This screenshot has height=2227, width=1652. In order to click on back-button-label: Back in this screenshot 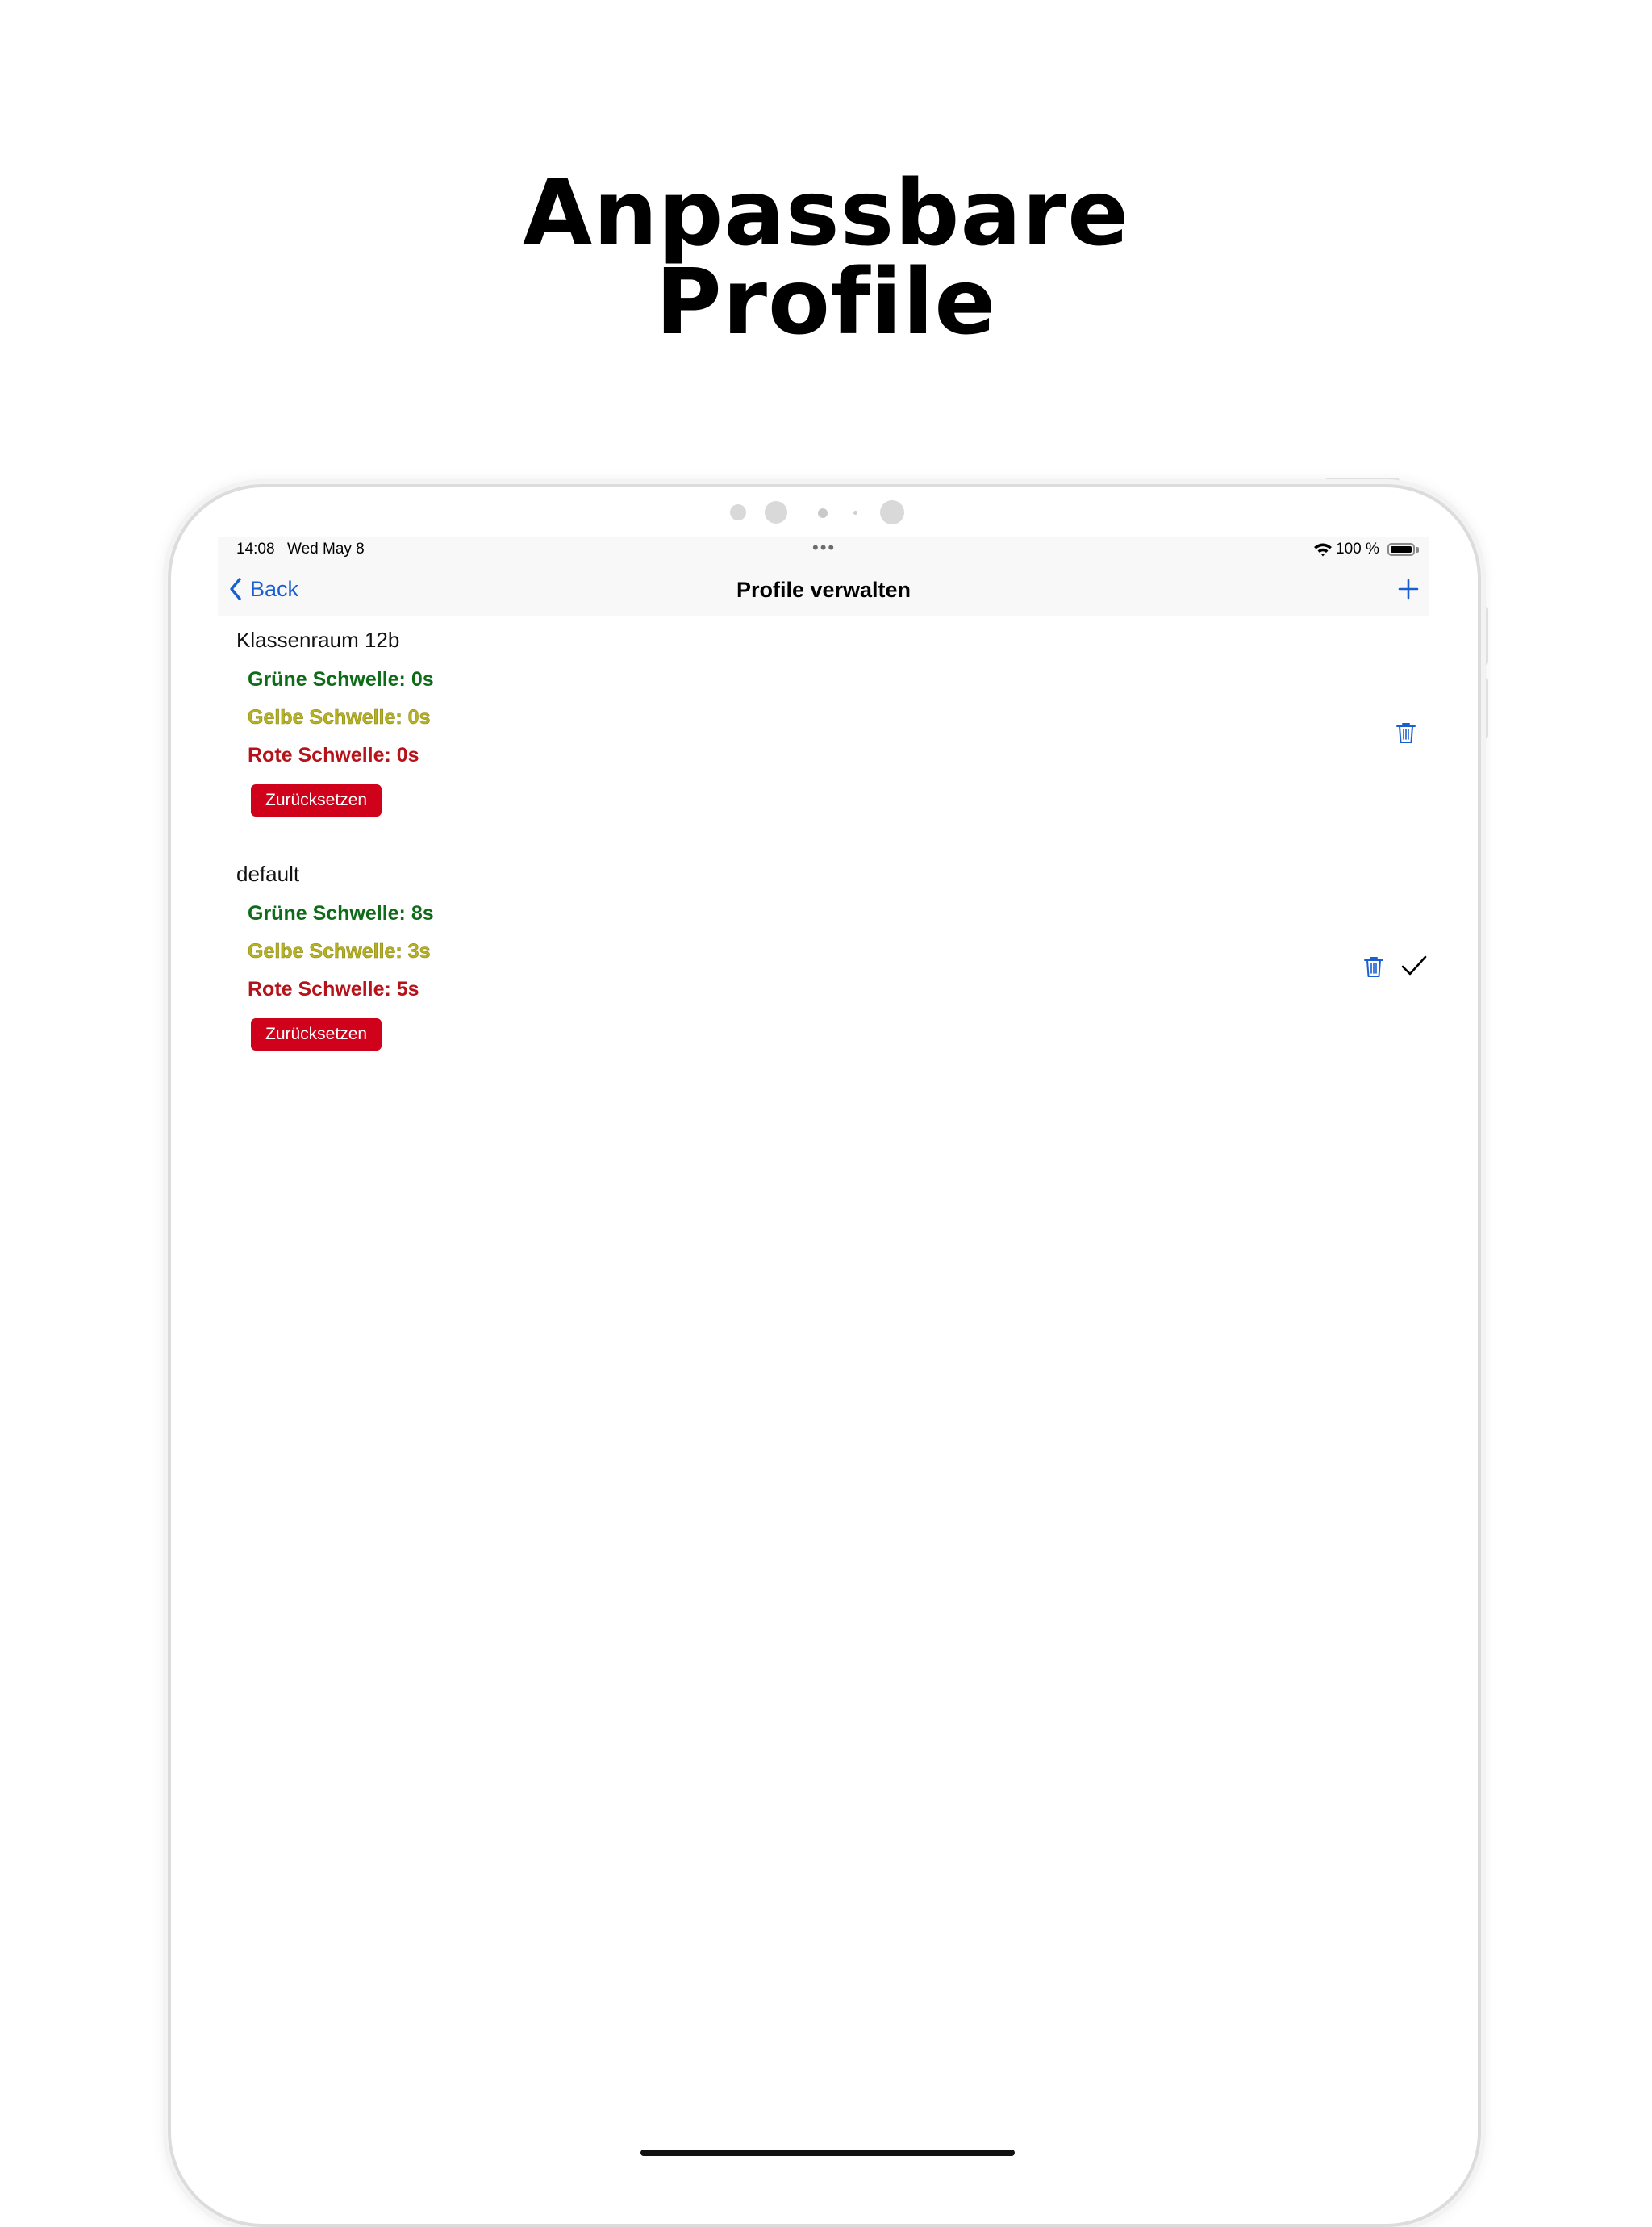, I will do `click(274, 588)`.